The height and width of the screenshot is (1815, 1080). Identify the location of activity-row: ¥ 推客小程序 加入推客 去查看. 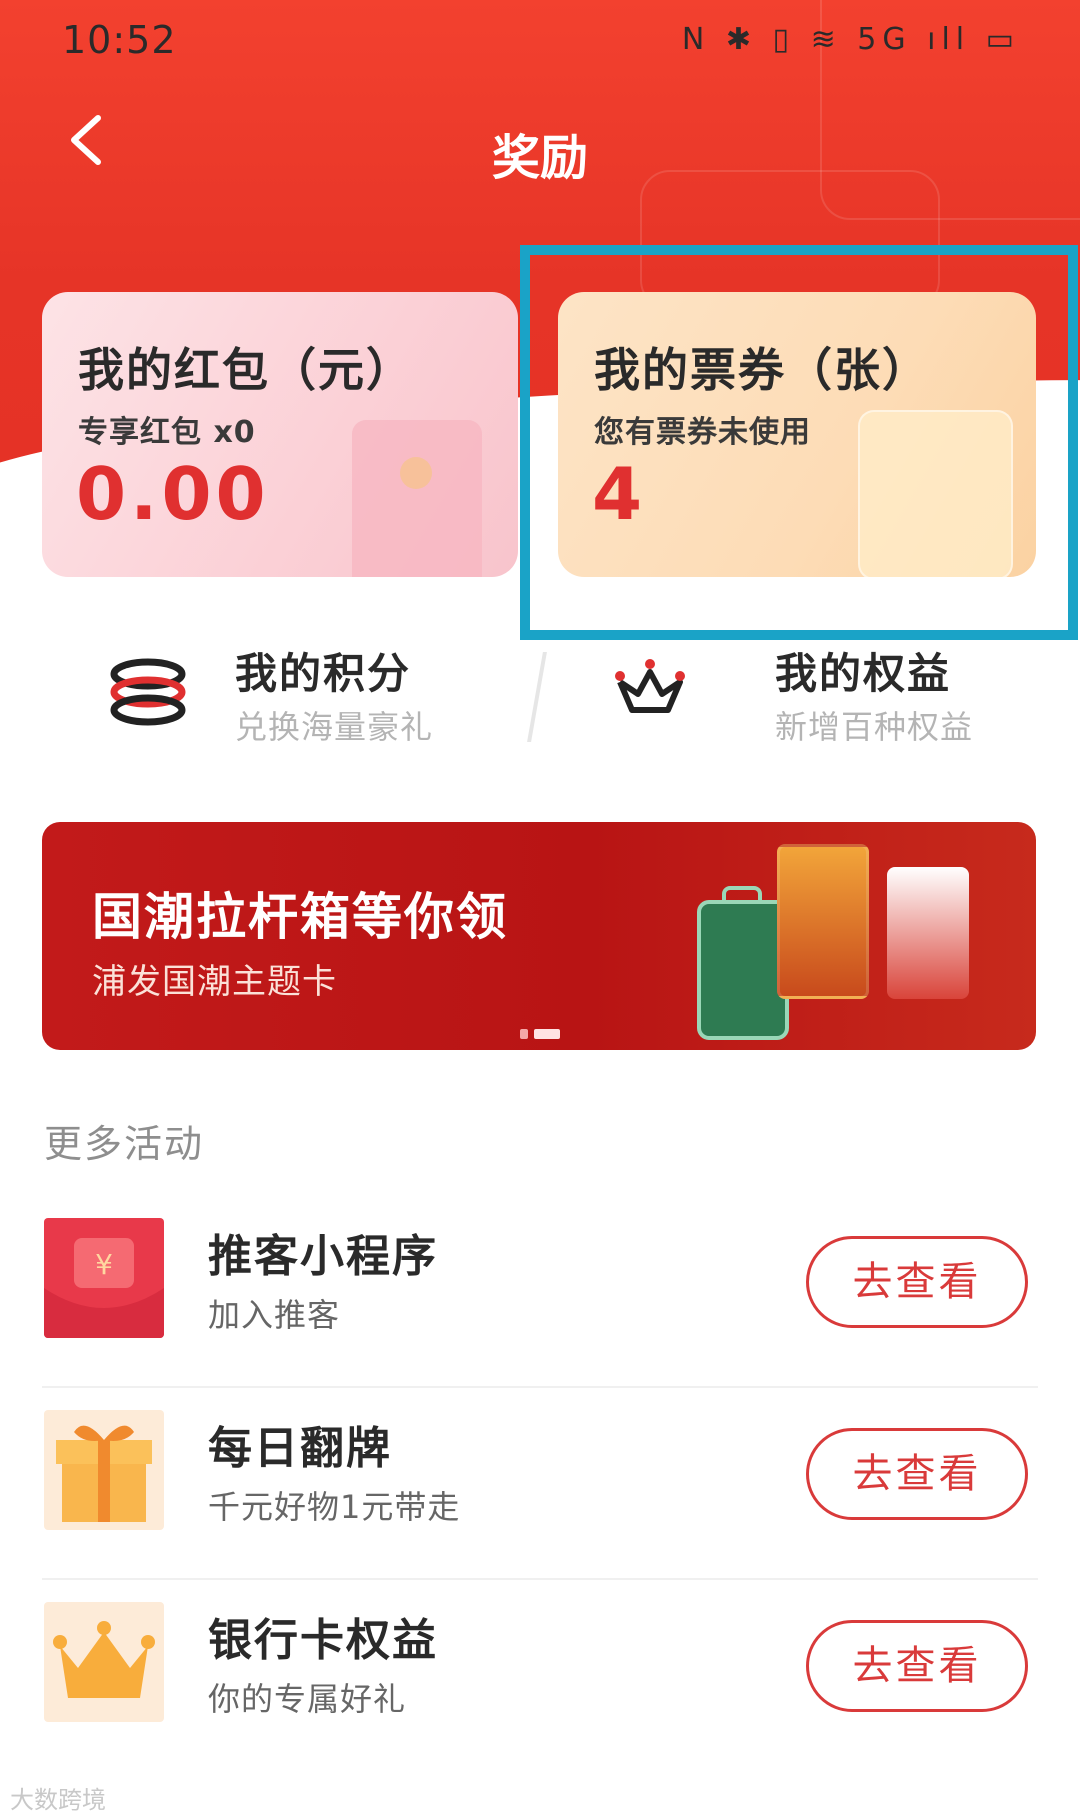
(540, 1293).